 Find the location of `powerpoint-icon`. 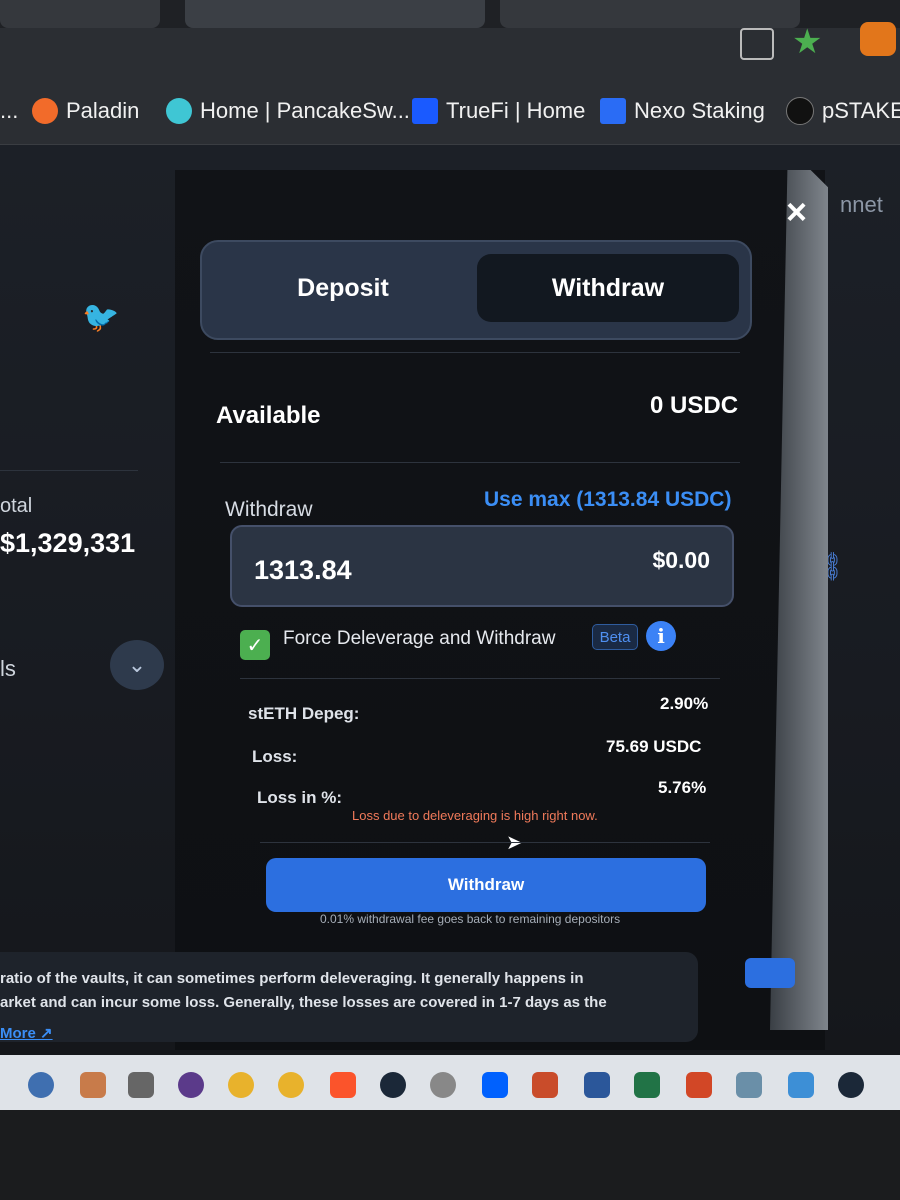

powerpoint-icon is located at coordinates (699, 1085).